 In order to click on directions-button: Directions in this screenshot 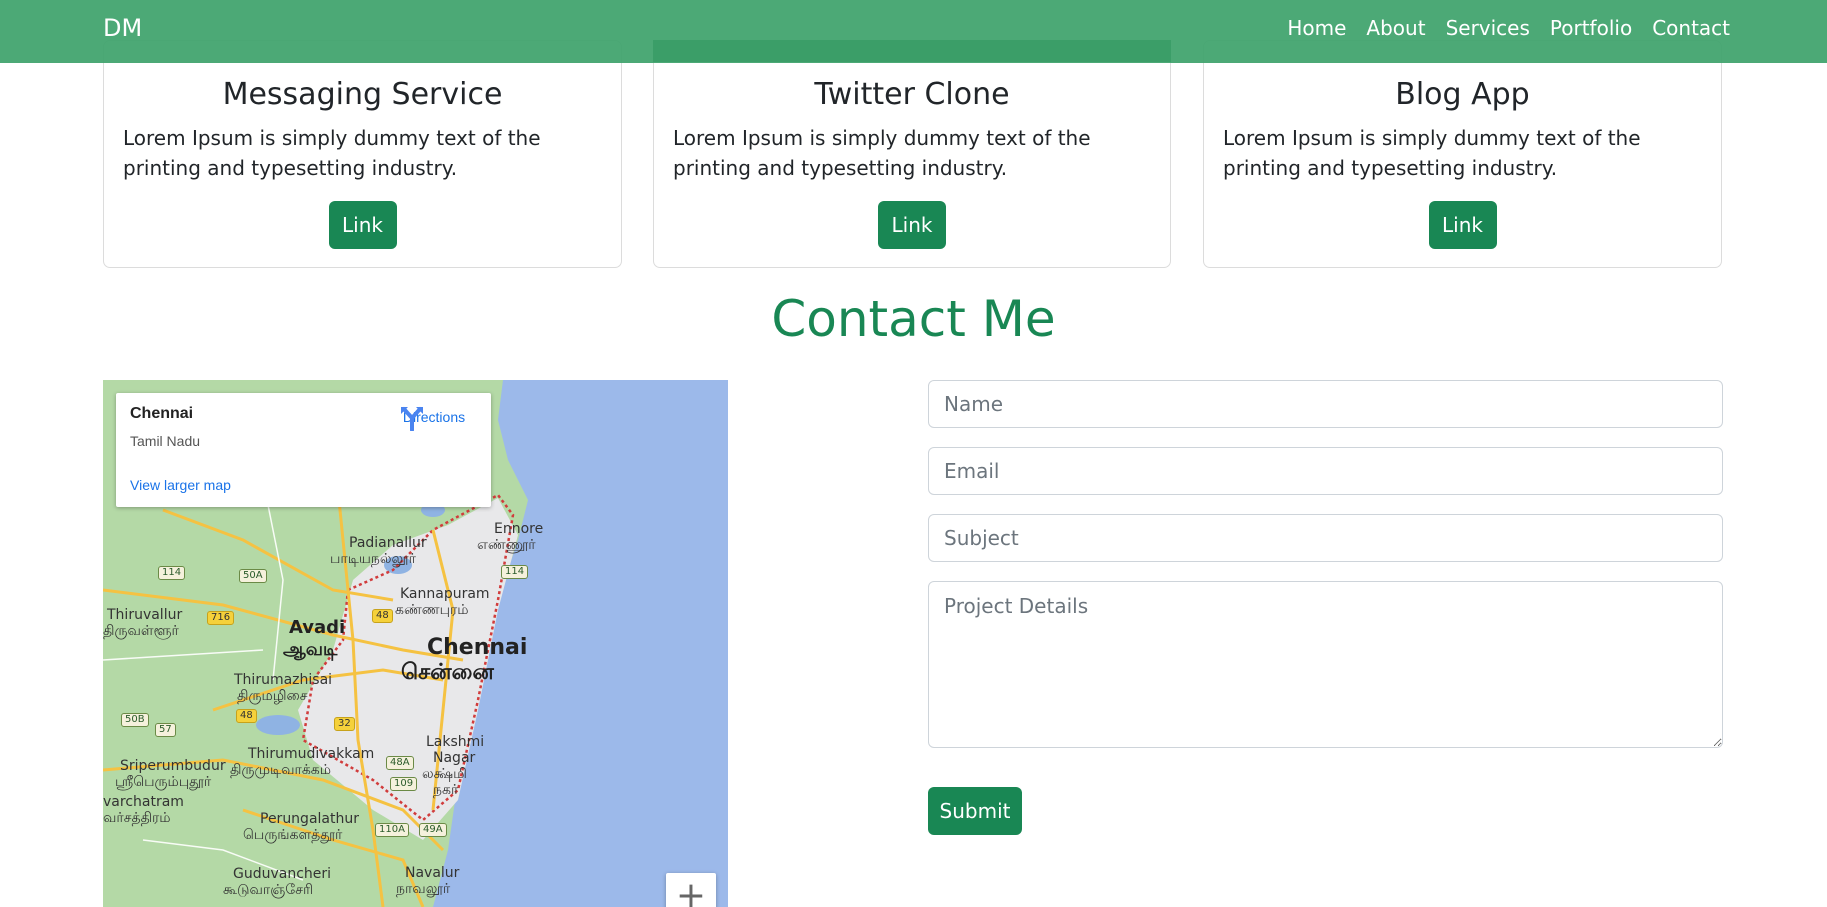, I will do `click(434, 418)`.